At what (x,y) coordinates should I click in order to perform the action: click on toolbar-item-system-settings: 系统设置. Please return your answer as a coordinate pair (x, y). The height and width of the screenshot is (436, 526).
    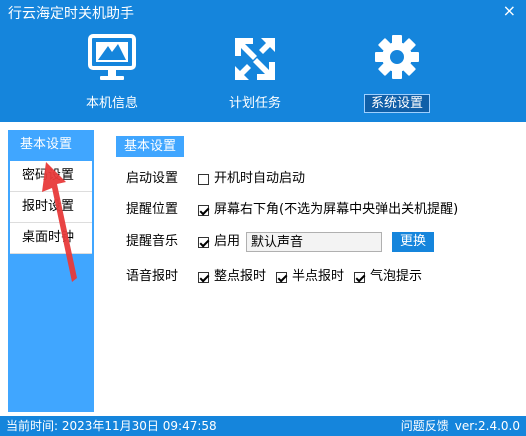
    Looking at the image, I should click on (397, 74).